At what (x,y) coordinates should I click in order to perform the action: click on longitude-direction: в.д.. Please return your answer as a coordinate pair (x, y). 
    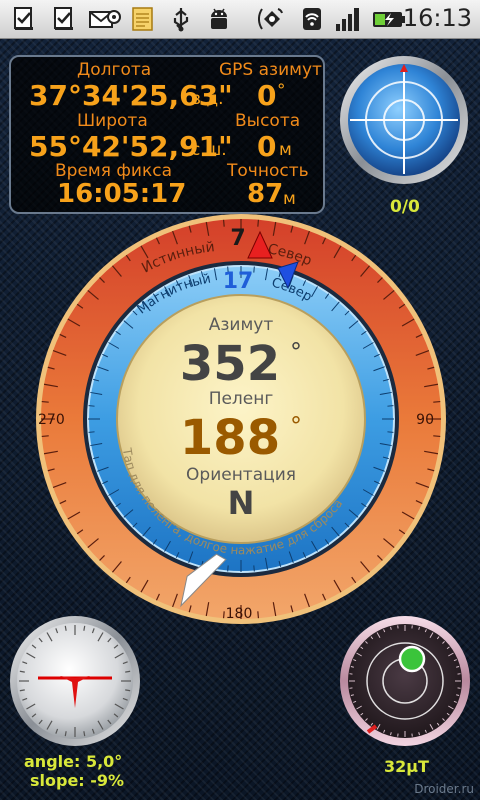
    Looking at the image, I should click on (207, 99).